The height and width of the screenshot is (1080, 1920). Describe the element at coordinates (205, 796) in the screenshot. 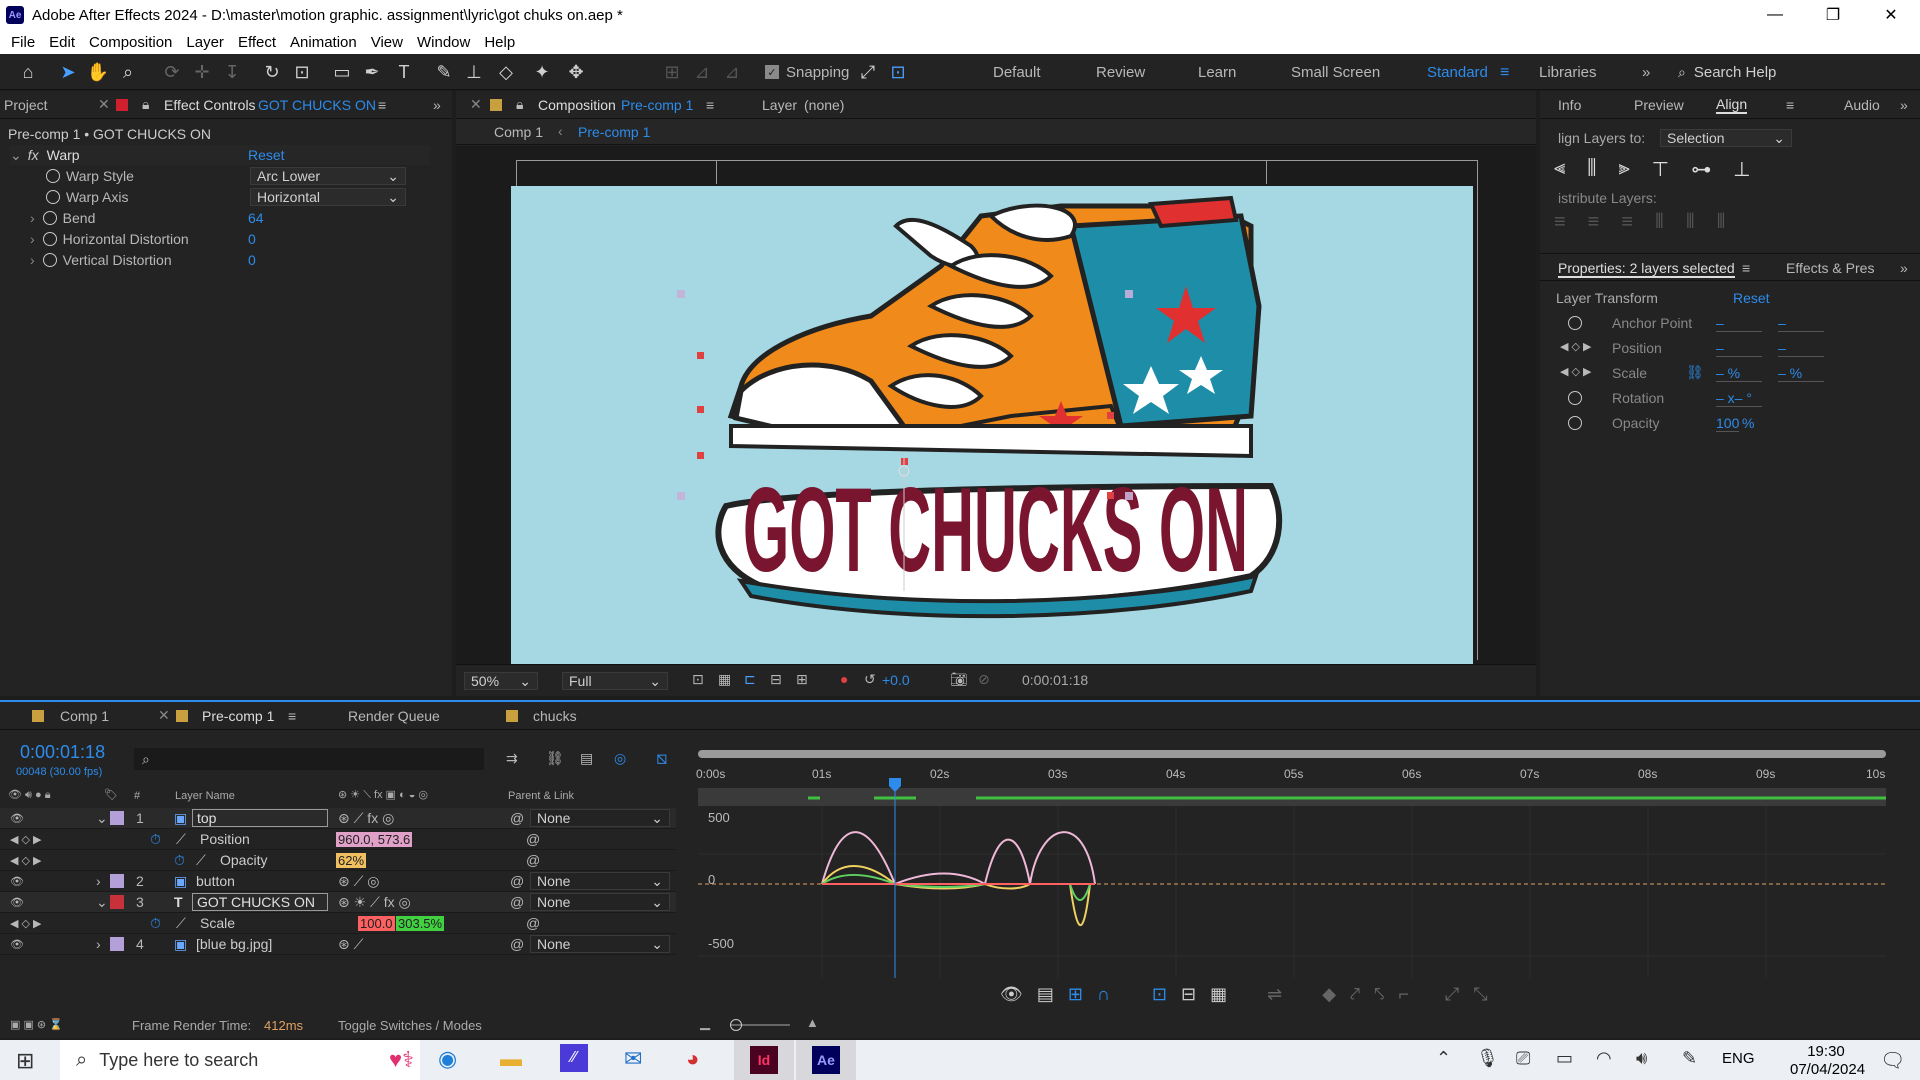

I see `column-layer-name: Layer Name` at that location.